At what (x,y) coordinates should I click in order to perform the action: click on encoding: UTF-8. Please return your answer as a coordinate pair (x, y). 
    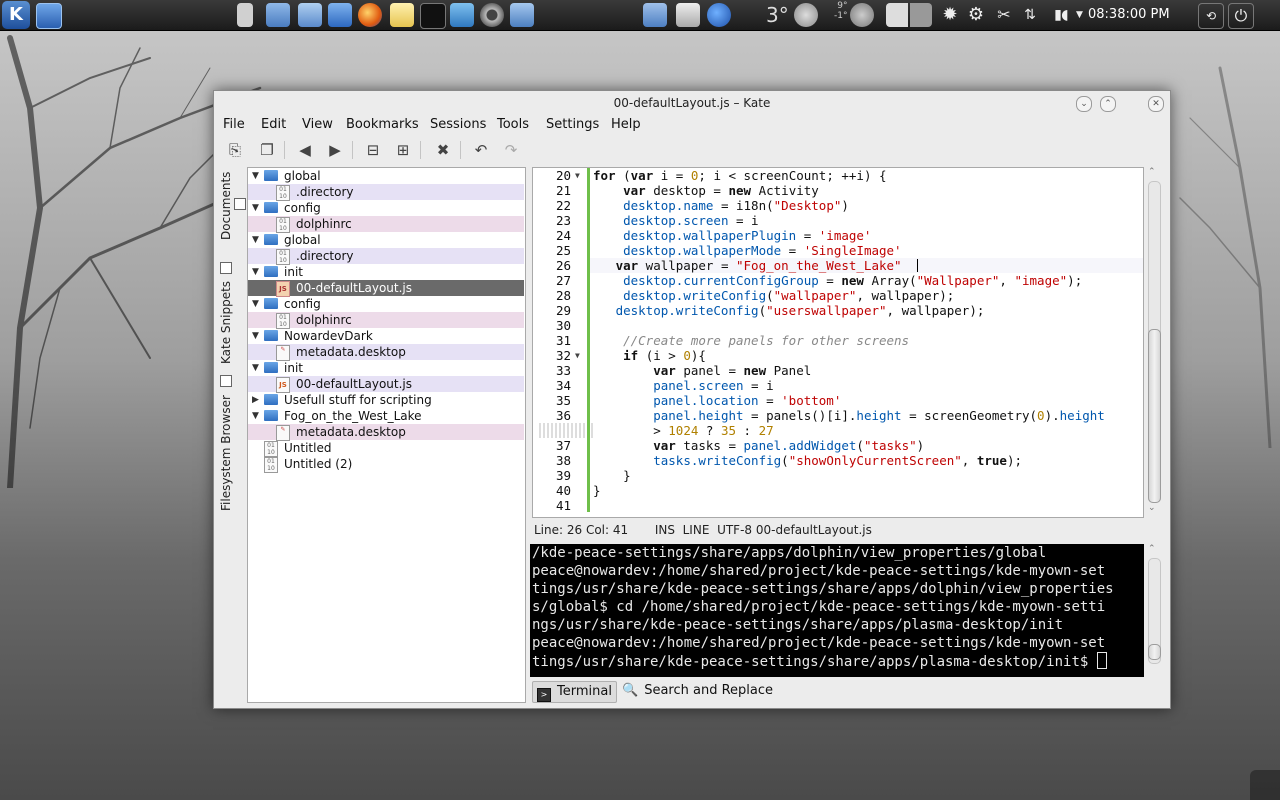
    Looking at the image, I should click on (734, 530).